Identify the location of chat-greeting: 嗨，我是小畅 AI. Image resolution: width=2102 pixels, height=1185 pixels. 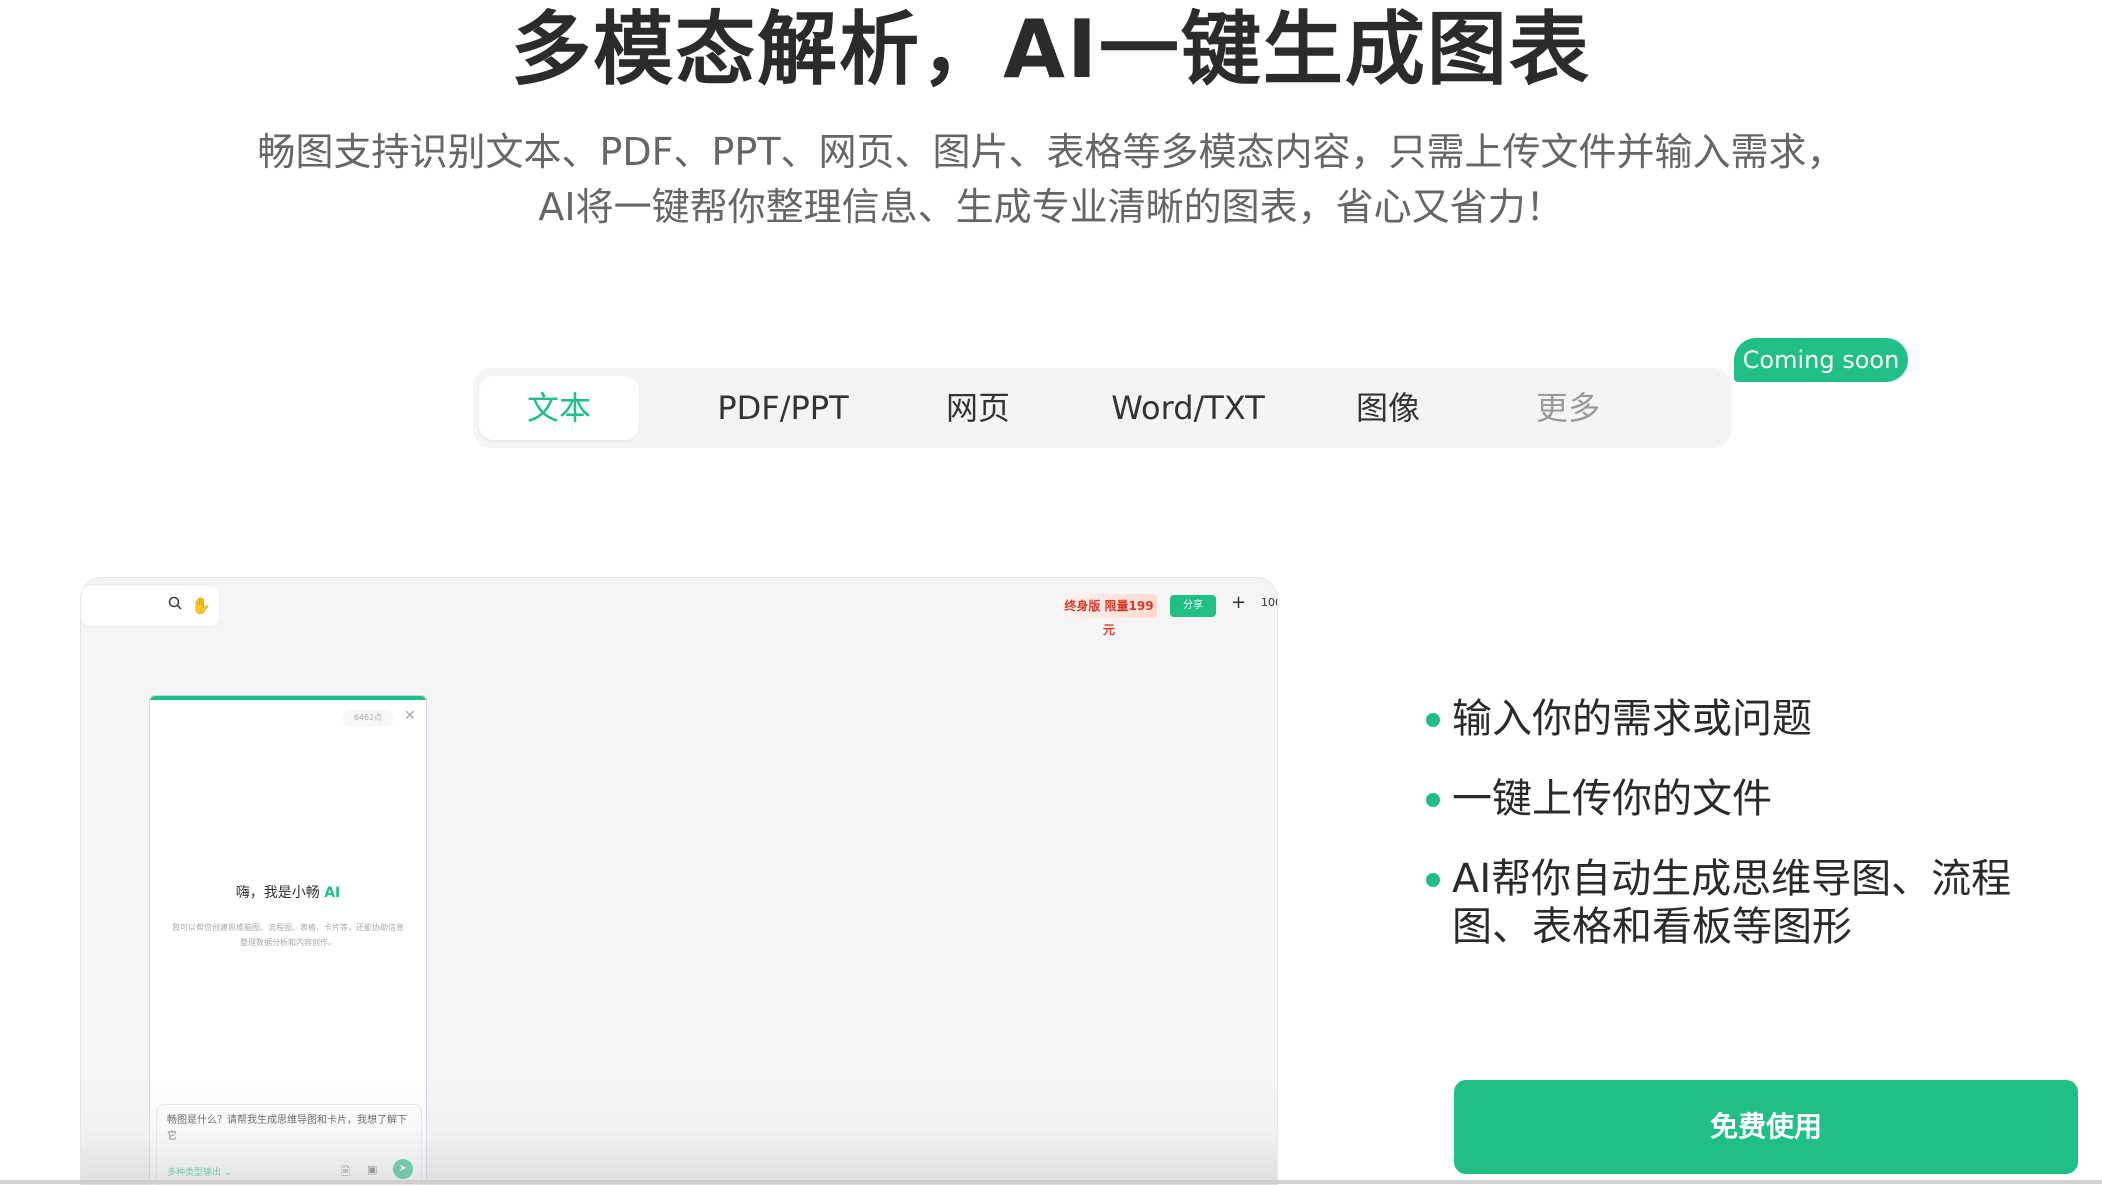
(288, 892).